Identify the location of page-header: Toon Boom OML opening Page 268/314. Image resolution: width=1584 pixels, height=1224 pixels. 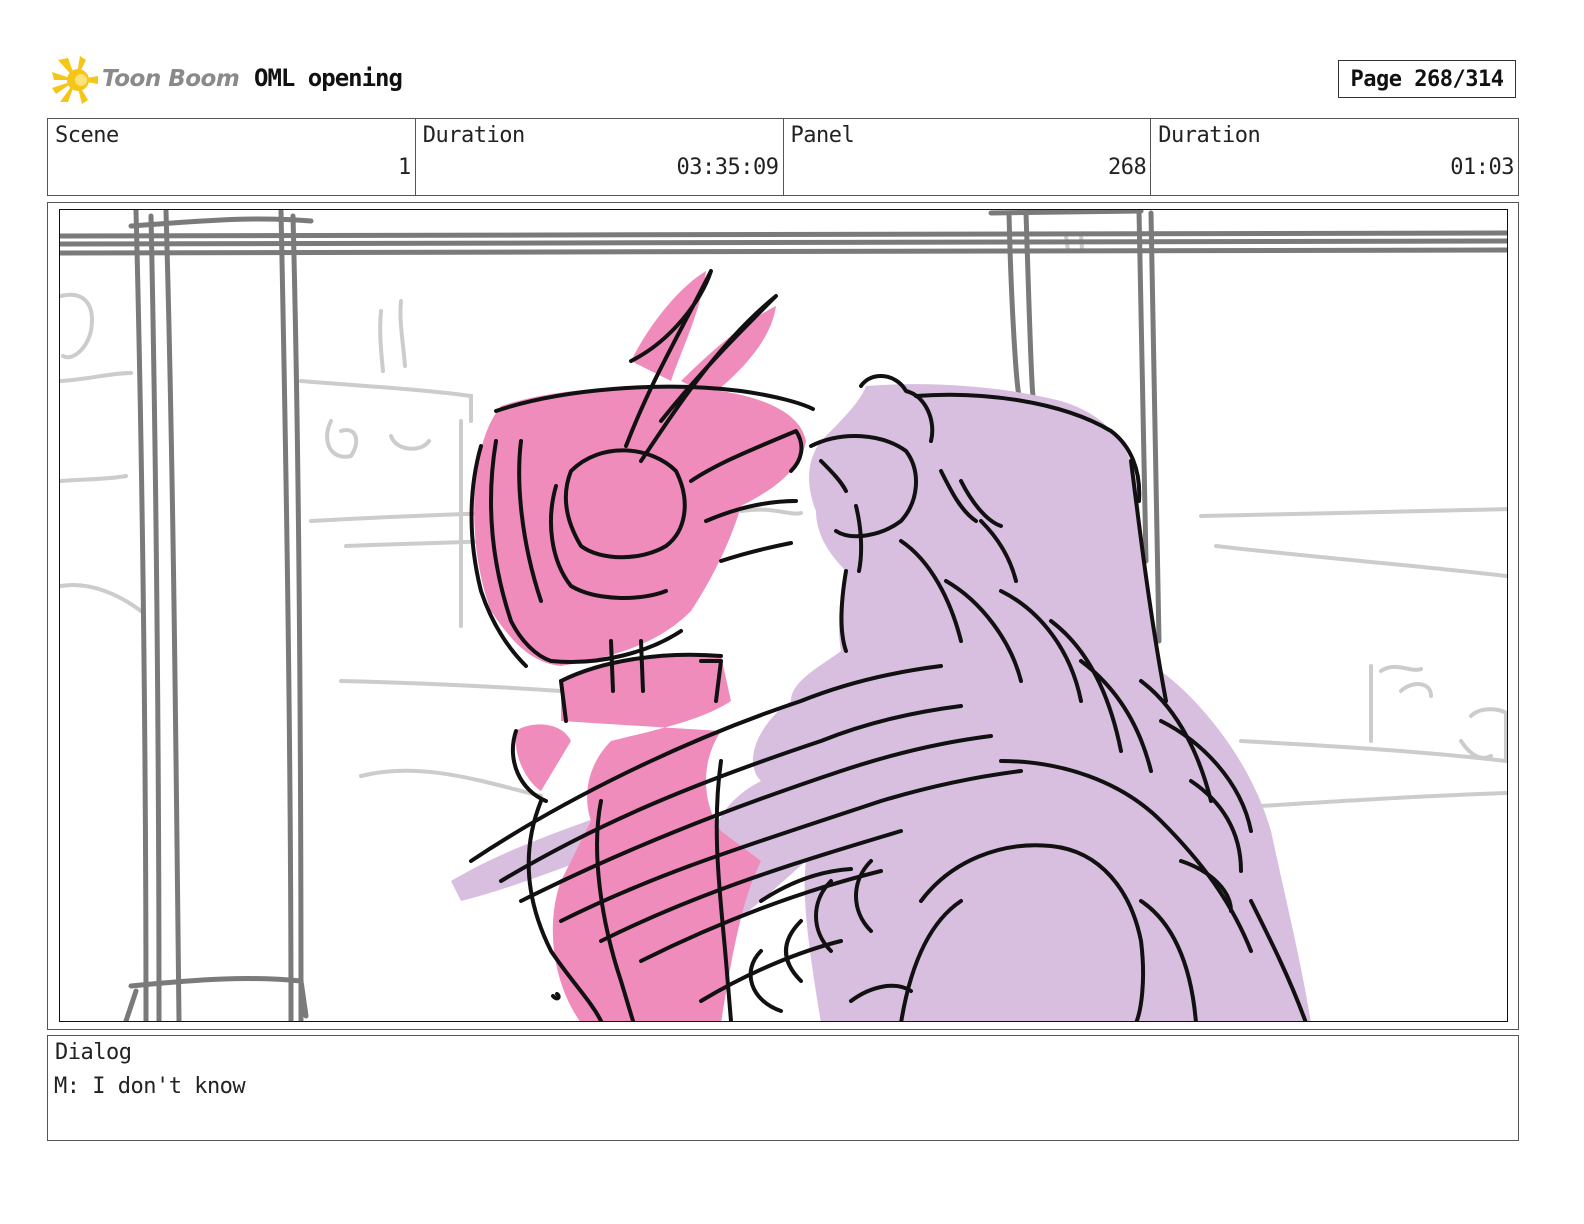
(793, 80).